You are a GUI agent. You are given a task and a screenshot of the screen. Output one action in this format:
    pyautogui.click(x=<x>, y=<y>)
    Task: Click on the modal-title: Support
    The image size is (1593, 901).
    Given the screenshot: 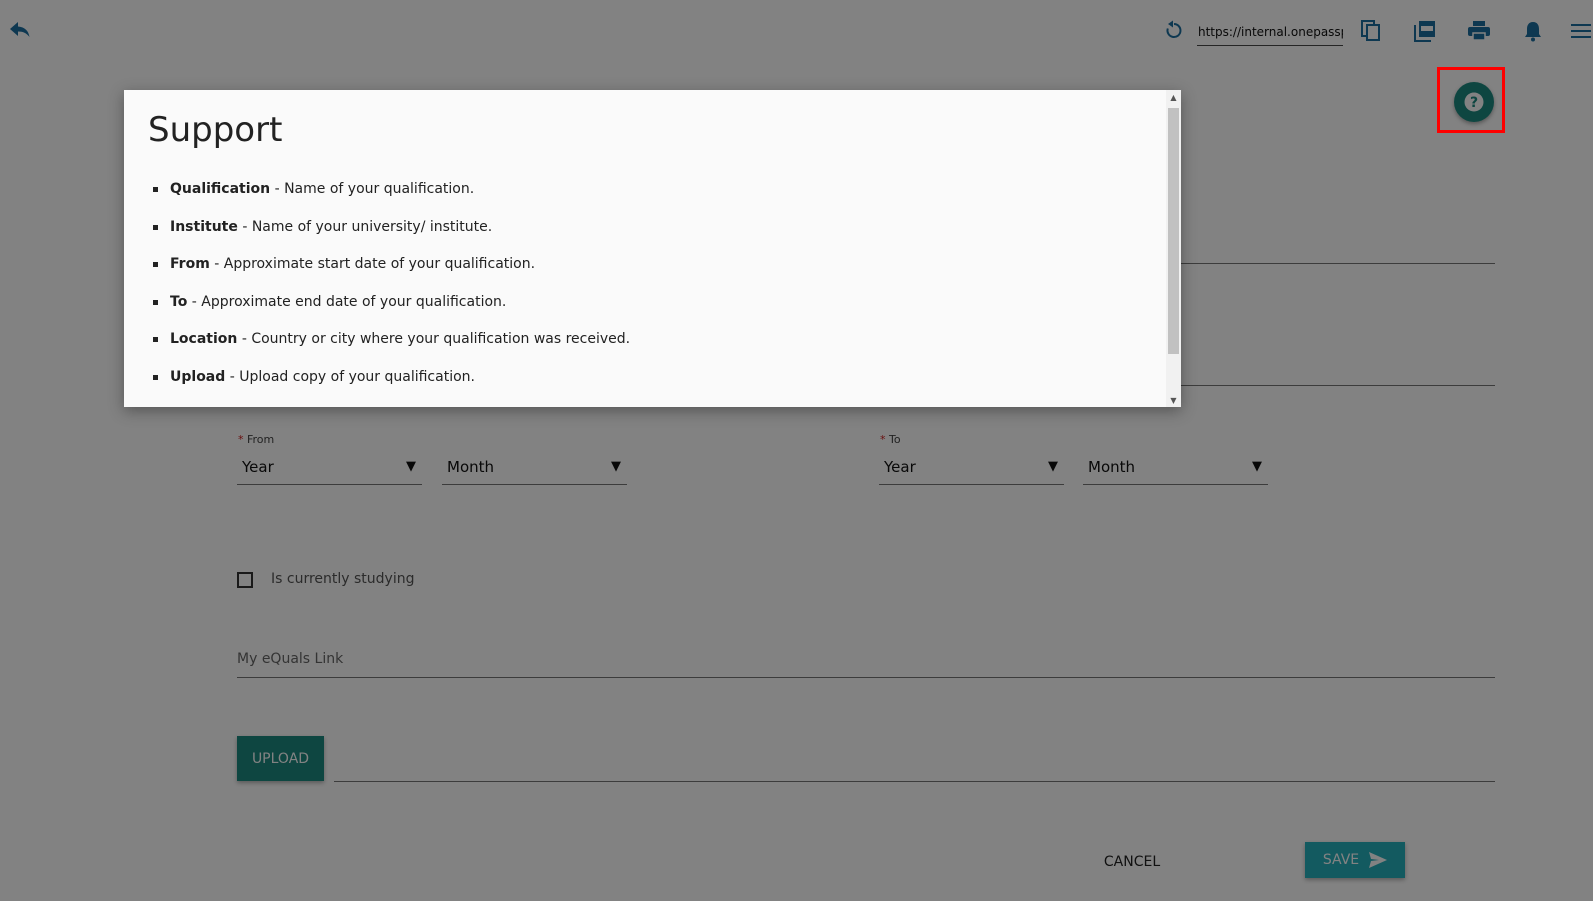 What is the action you would take?
    pyautogui.click(x=215, y=130)
    